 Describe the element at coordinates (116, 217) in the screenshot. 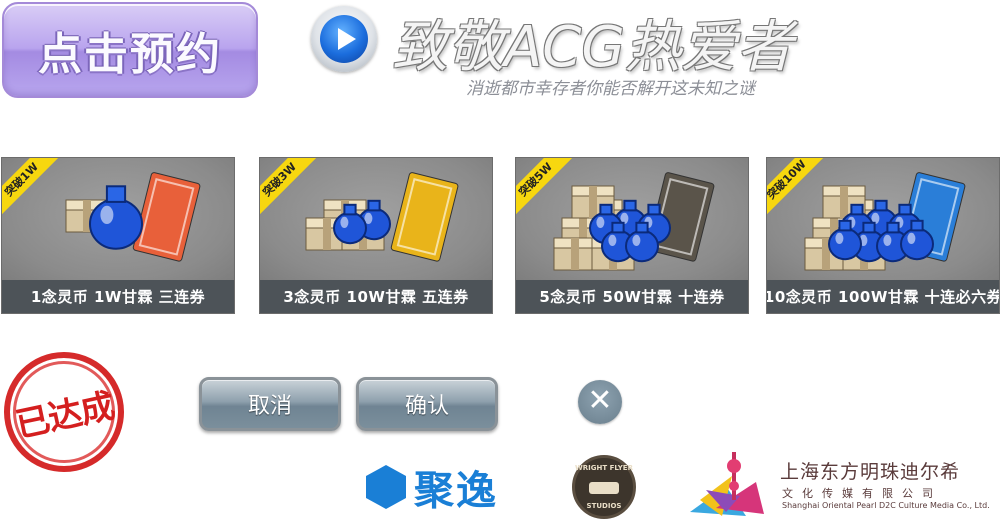

I see `spirit-bottle-icon` at that location.